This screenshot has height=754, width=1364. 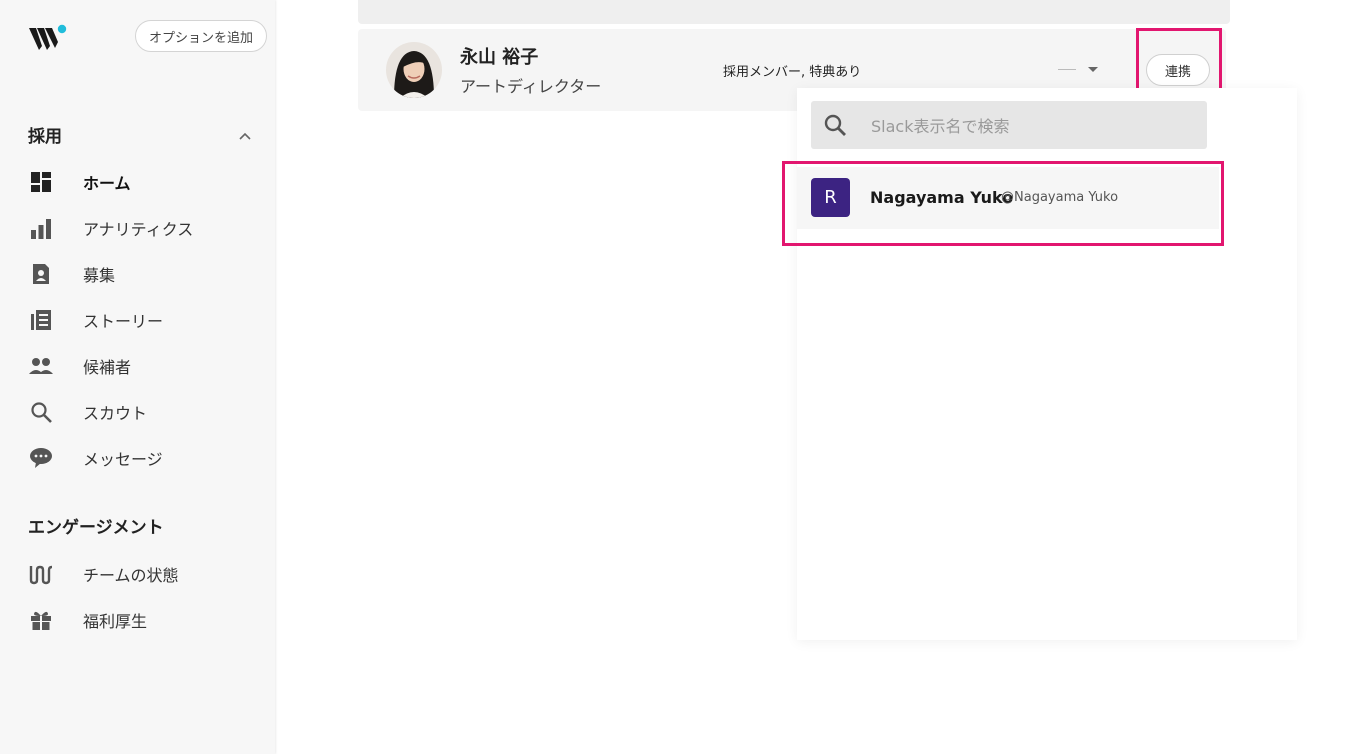 I want to click on chat-bubble-icon, so click(x=41, y=458).